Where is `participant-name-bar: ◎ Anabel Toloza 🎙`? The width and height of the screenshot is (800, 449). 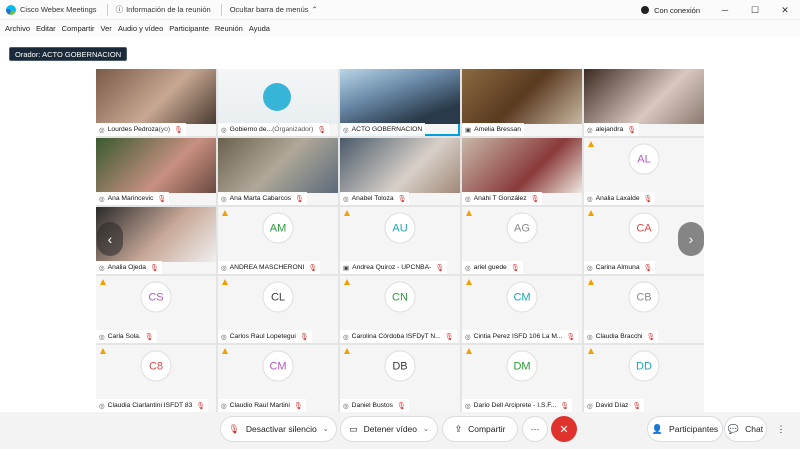
participant-name-bar: ◎ Anabel Toloza 🎙 is located at coordinates (375, 198).